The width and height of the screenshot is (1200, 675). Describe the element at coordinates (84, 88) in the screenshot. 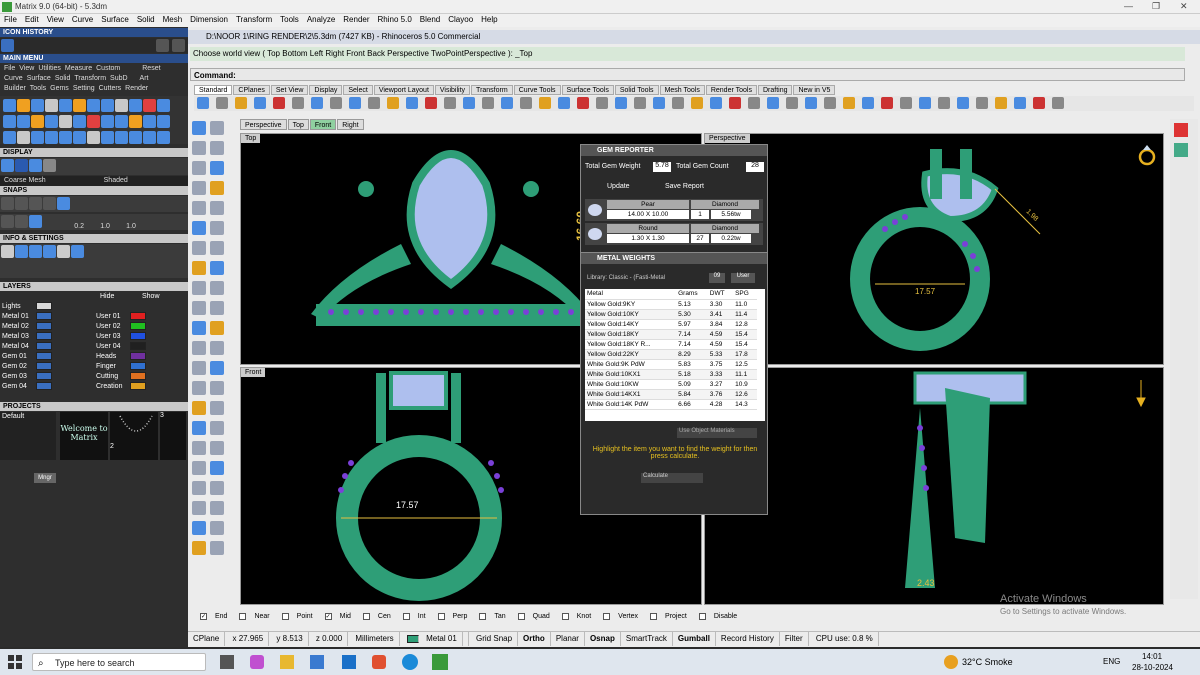

I see `mm-setting: Setting` at that location.